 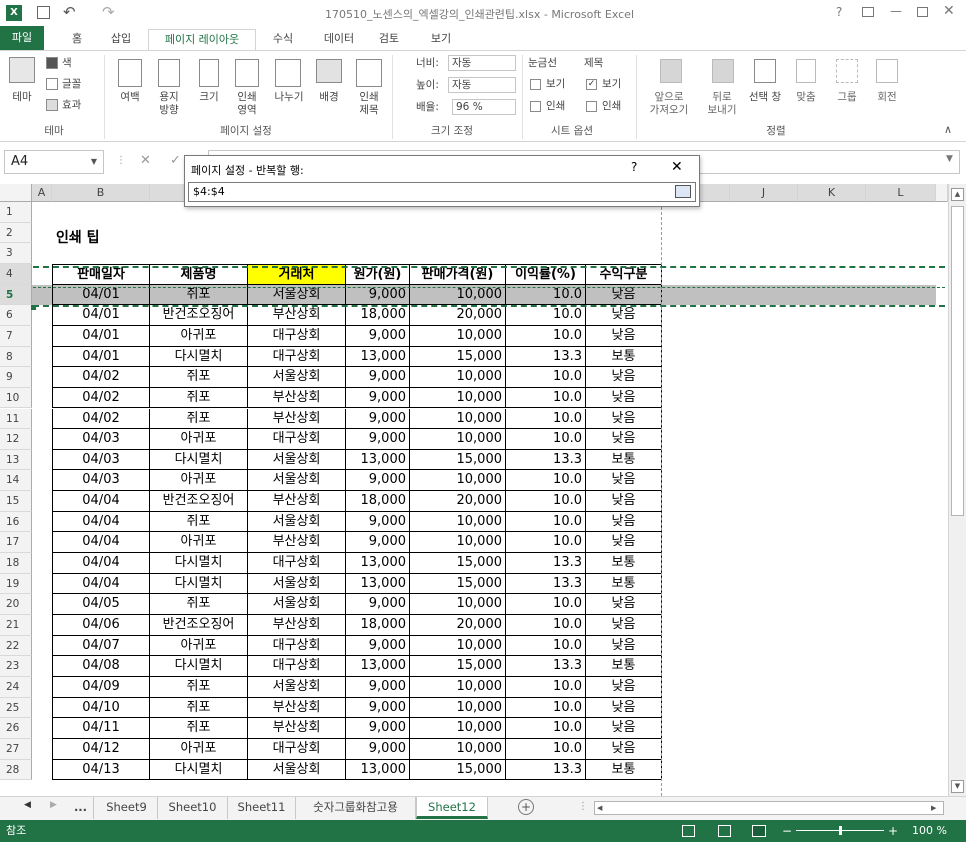 What do you see at coordinates (442, 192) in the screenshot?
I see `repeat-rows-input: $4:$4` at bounding box center [442, 192].